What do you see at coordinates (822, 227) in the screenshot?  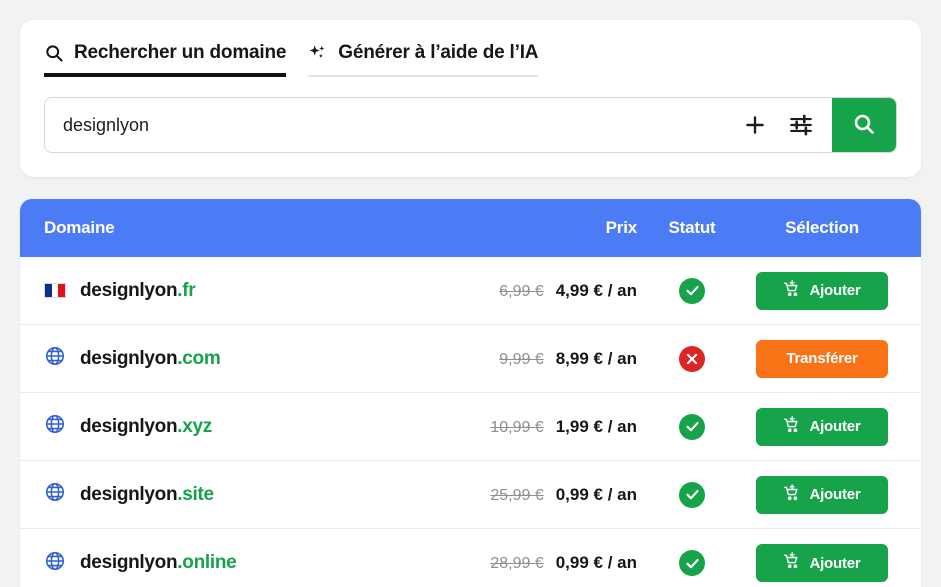 I see `column-header-selection: Sélection` at bounding box center [822, 227].